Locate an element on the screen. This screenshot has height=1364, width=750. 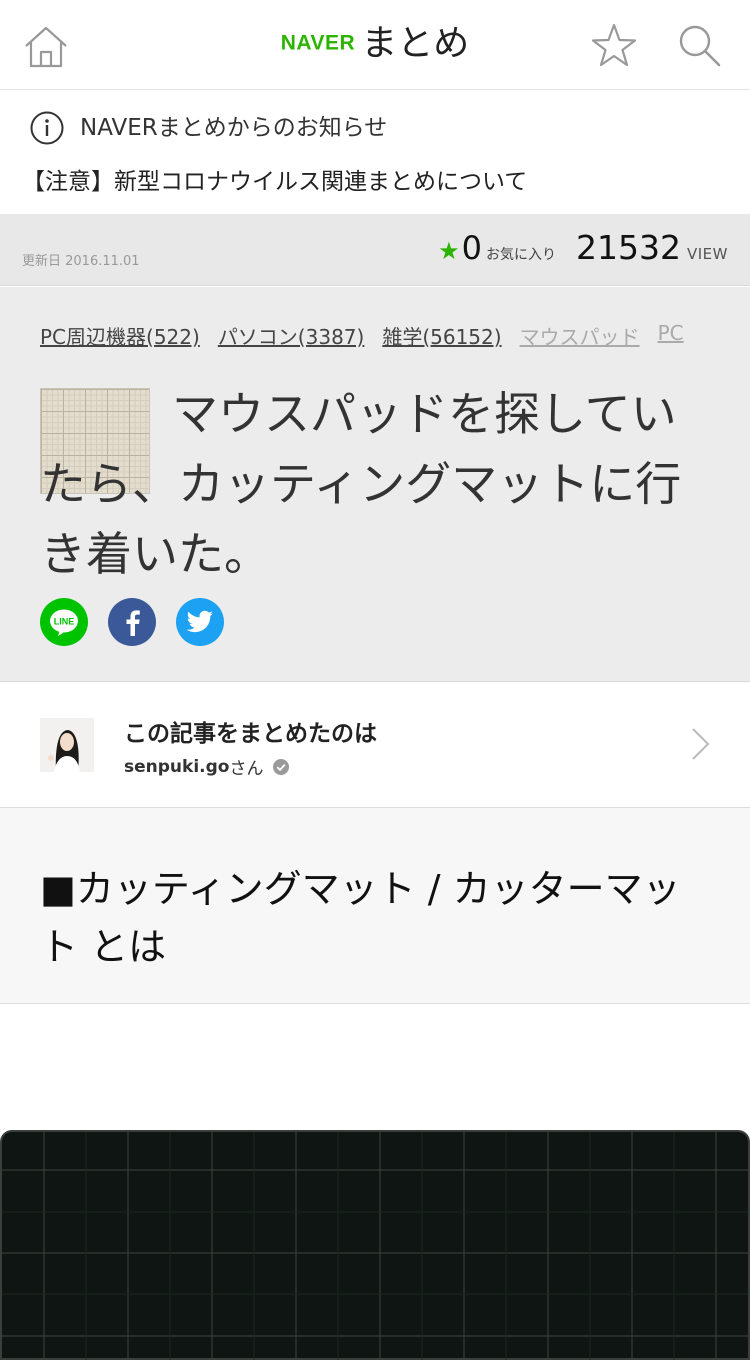
app-header: NAVER まとめ is located at coordinates (375, 45).